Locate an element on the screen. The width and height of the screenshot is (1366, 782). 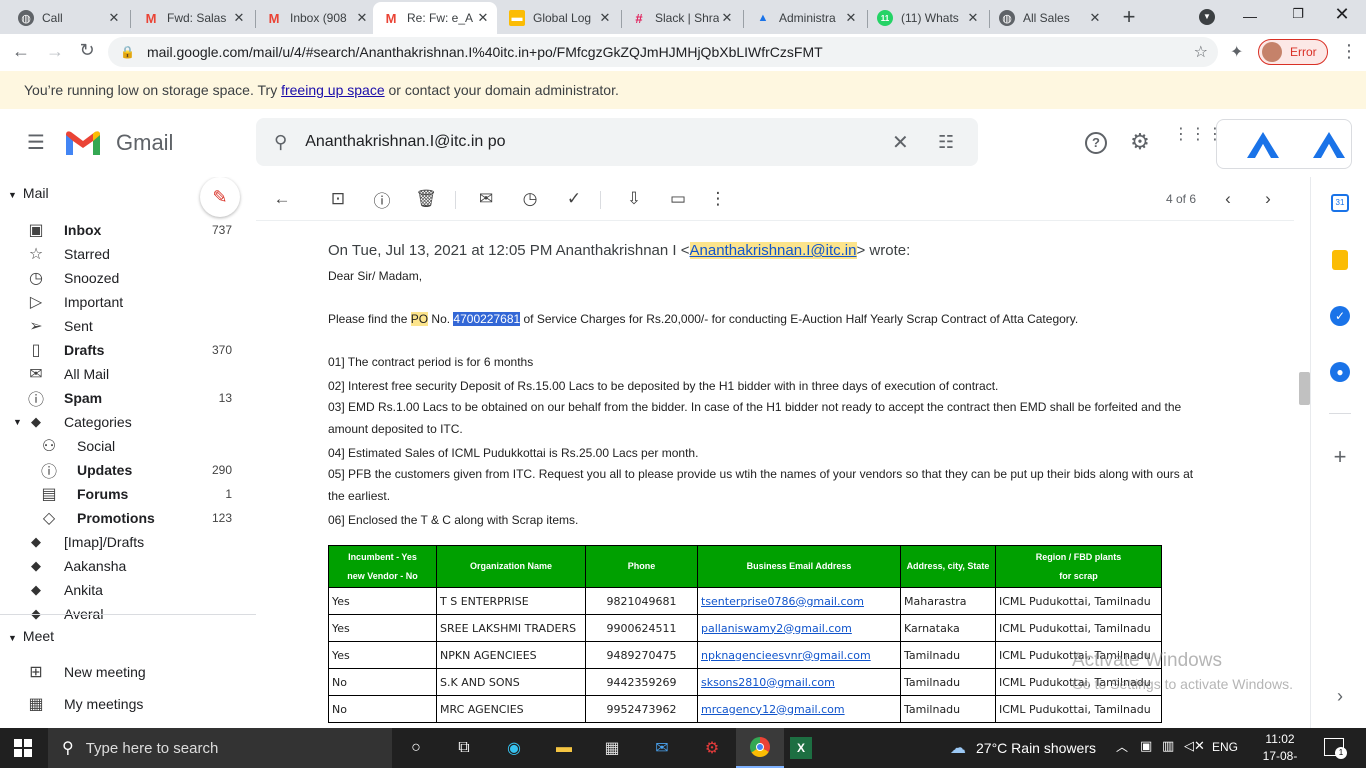
sidebar-item-social: ⚇ Social is located at coordinates (128, 446).